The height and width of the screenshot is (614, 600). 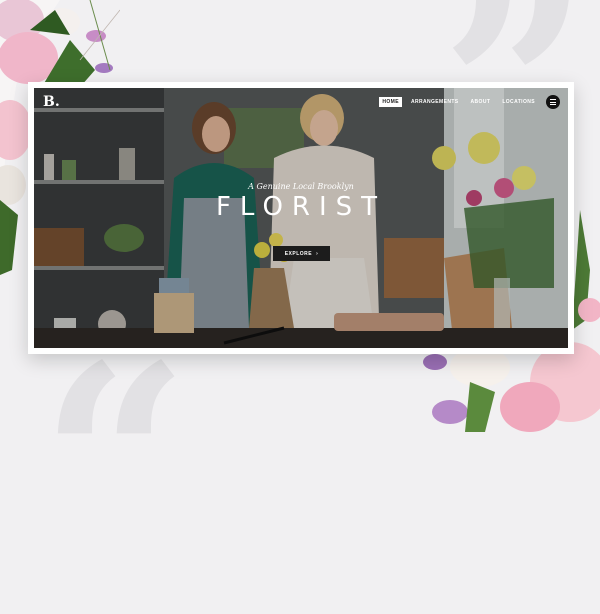 I want to click on chevron-right-icon: ›, so click(x=317, y=253).